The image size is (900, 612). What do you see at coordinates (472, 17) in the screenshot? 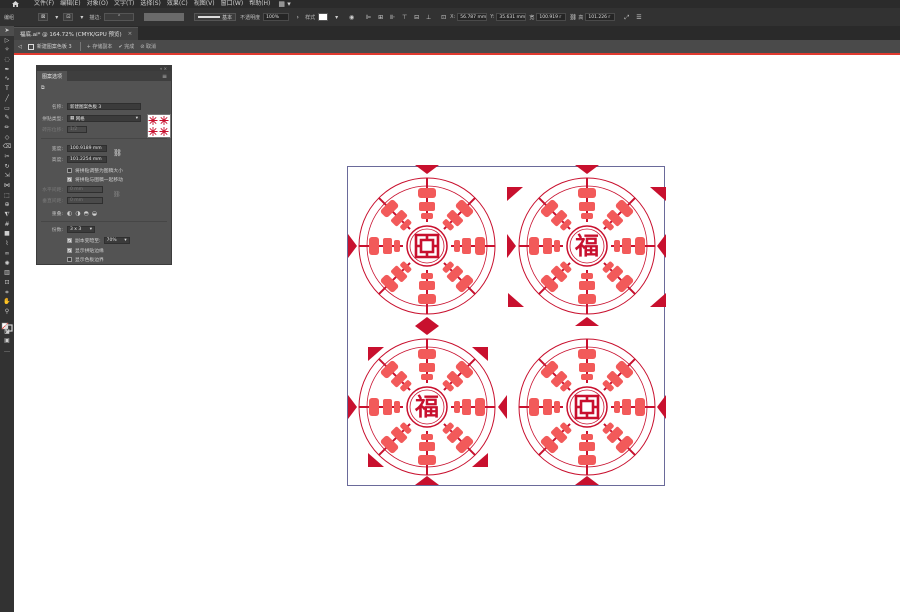
I see `x-field: 56.787 mm` at bounding box center [472, 17].